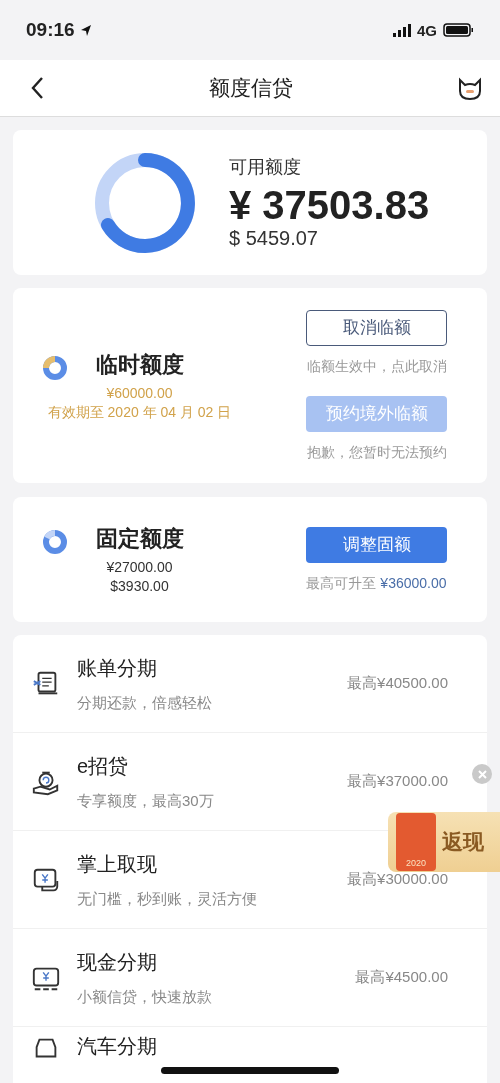 Image resolution: width=500 pixels, height=1083 pixels. I want to click on product-title: 账单分期, so click(117, 668).